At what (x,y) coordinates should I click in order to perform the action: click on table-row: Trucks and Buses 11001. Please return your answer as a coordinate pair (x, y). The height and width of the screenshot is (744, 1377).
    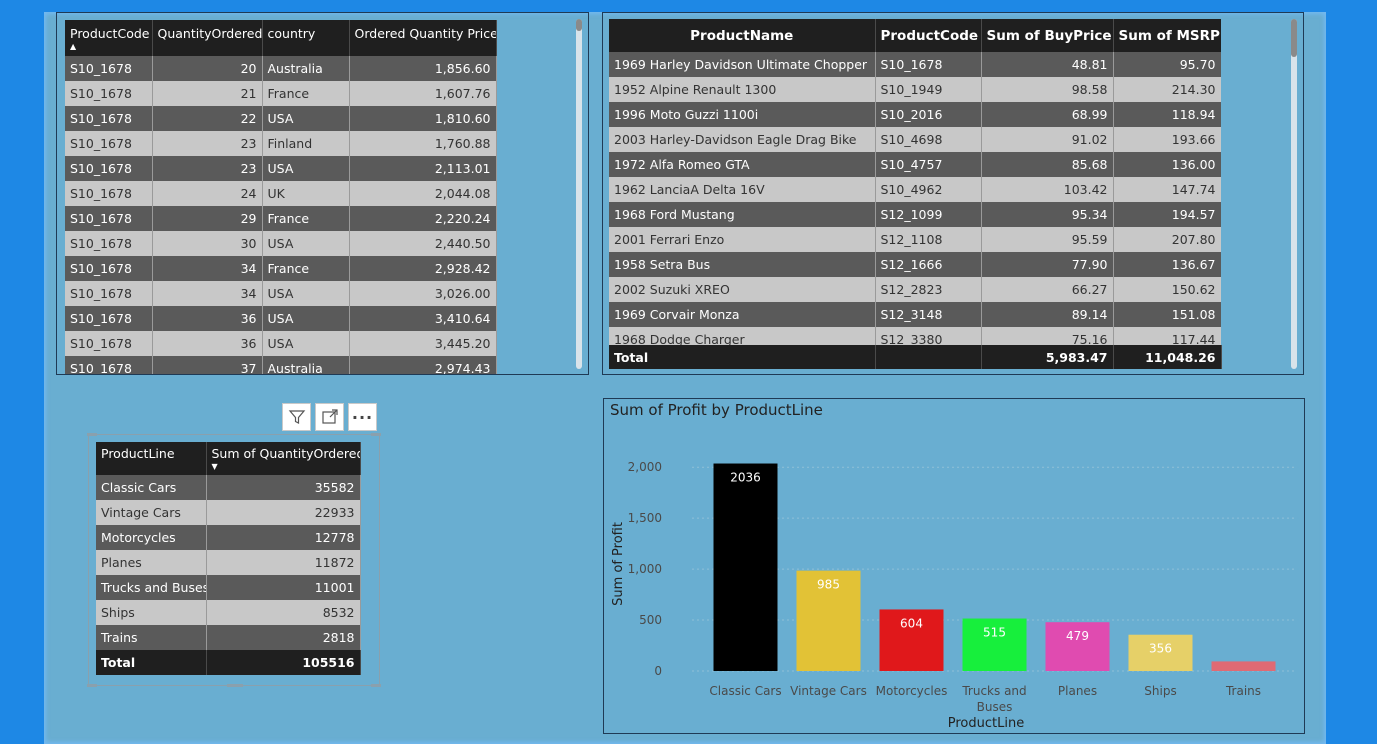
    Looking at the image, I should click on (228, 587).